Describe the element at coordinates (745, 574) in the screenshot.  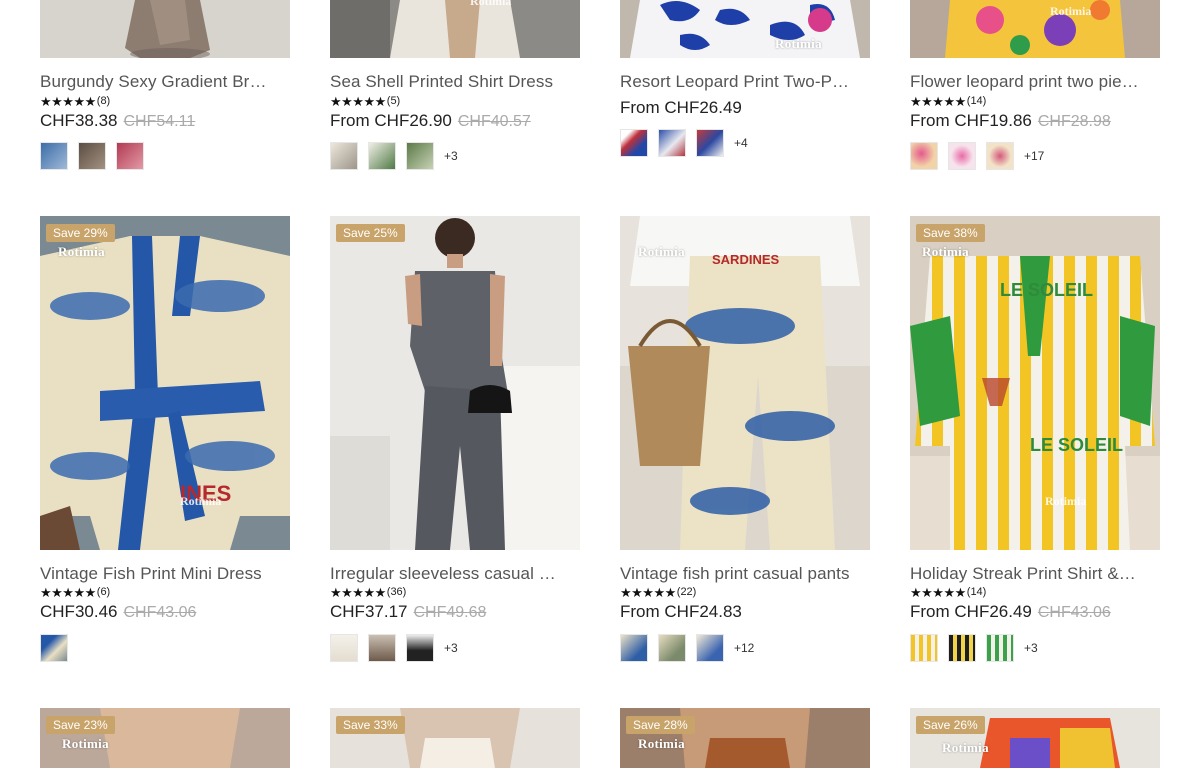
I see `product-title: Vintage fish print casual pants` at that location.